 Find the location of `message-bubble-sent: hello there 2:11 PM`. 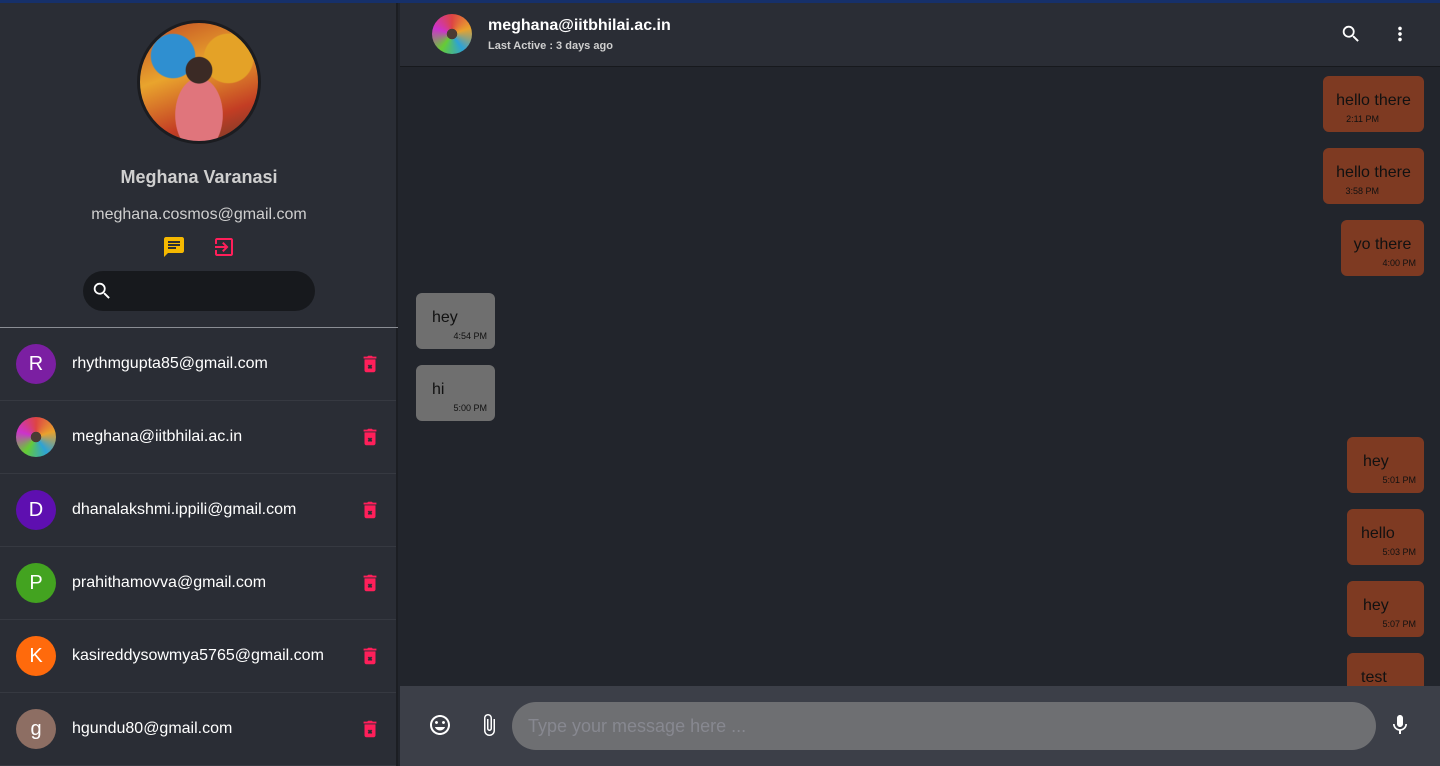

message-bubble-sent: hello there 2:11 PM is located at coordinates (1373, 104).